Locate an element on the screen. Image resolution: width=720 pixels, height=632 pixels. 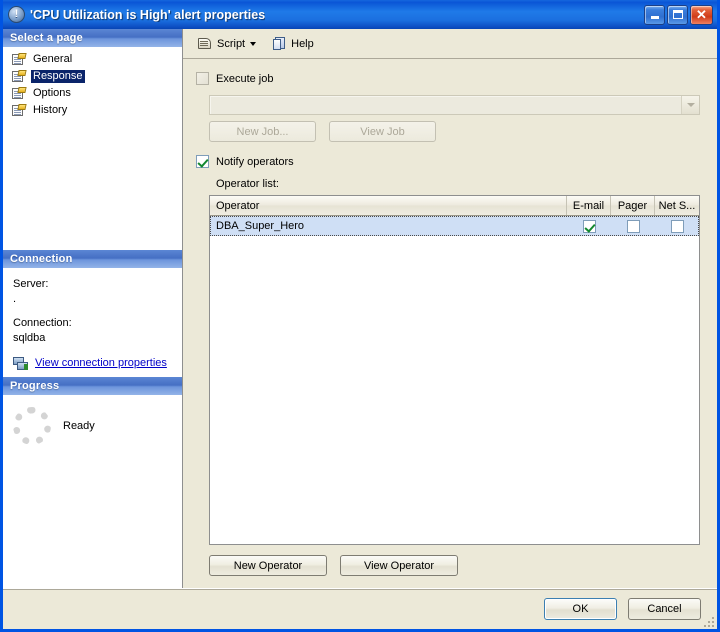
cell-pager is located at coordinates (633, 226).